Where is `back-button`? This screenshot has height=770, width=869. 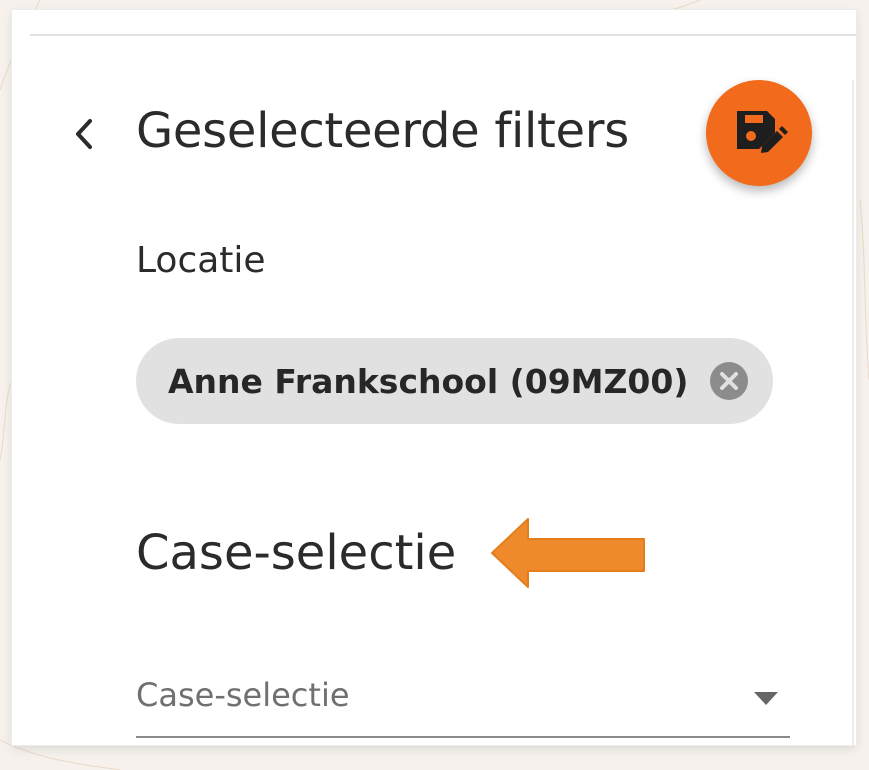
back-button is located at coordinates (84, 134).